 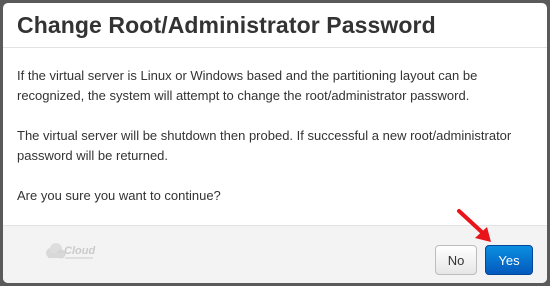 I want to click on yes-button: Yes, so click(x=509, y=260).